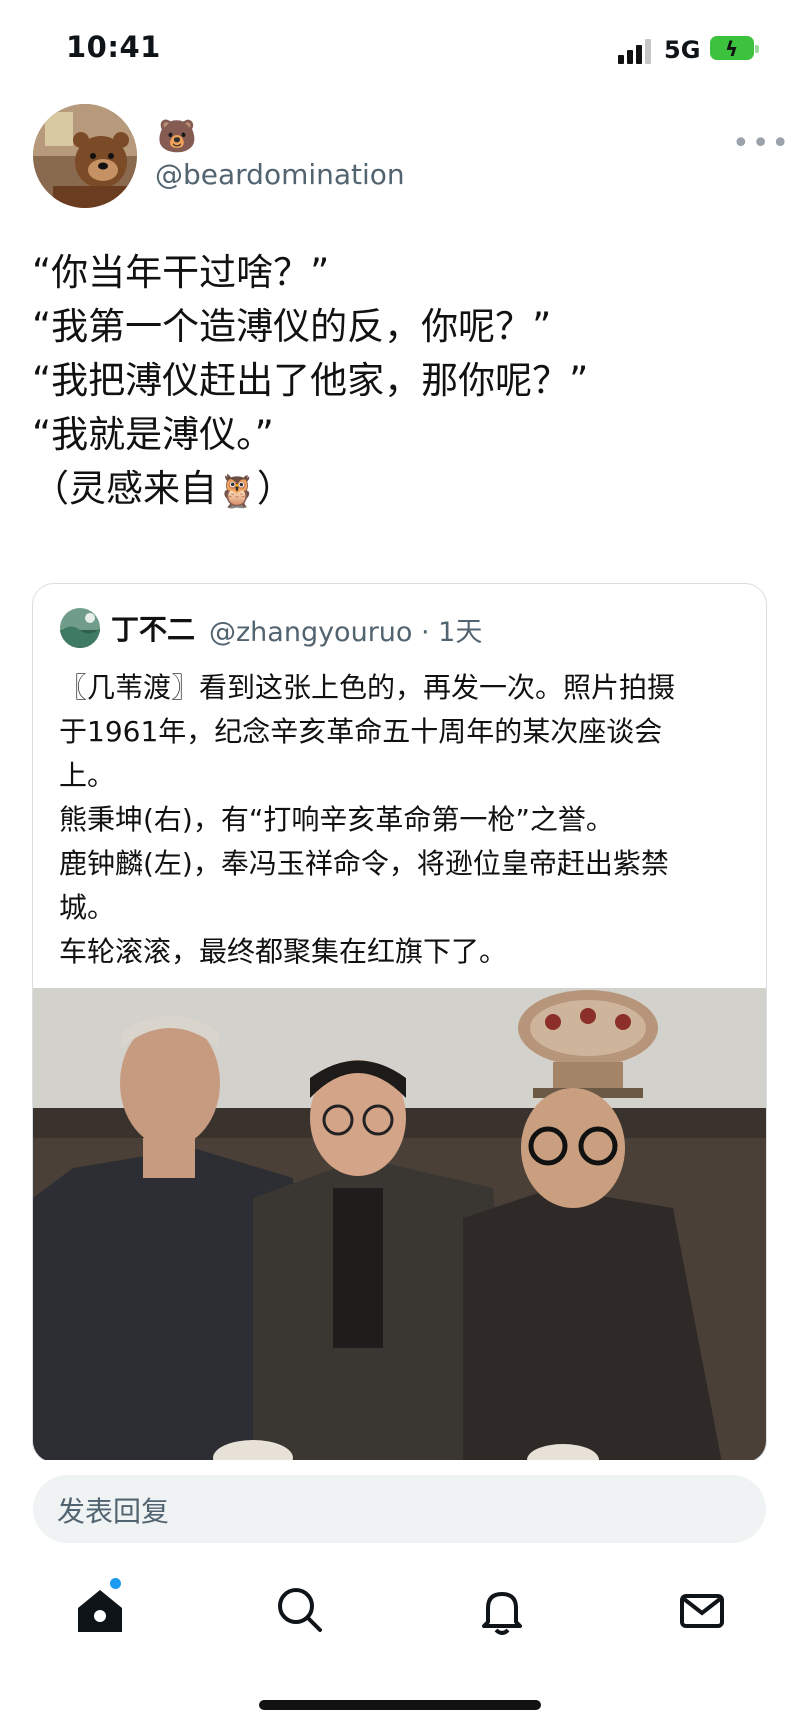  Describe the element at coordinates (400, 50) in the screenshot. I see `status-bar: 10:41 5G ϟ` at that location.